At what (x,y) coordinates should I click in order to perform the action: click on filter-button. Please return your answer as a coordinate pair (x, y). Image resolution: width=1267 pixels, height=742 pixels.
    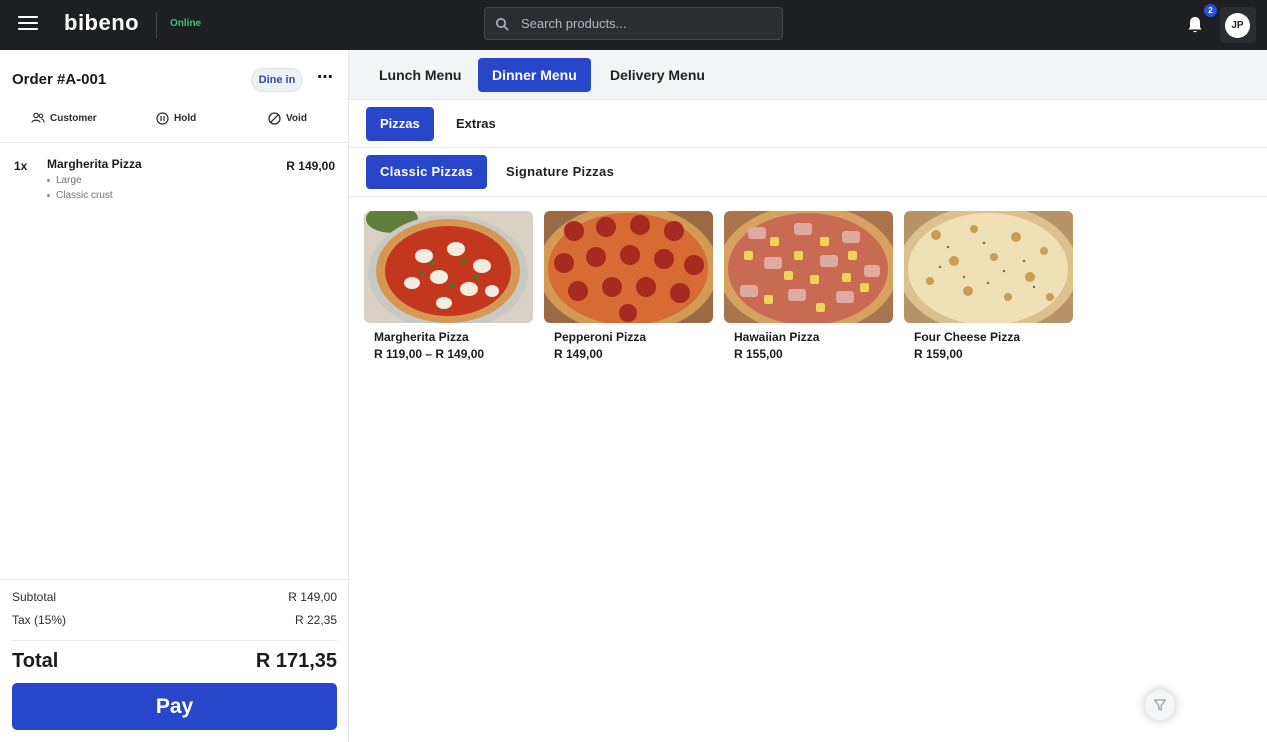
    Looking at the image, I should click on (1160, 705).